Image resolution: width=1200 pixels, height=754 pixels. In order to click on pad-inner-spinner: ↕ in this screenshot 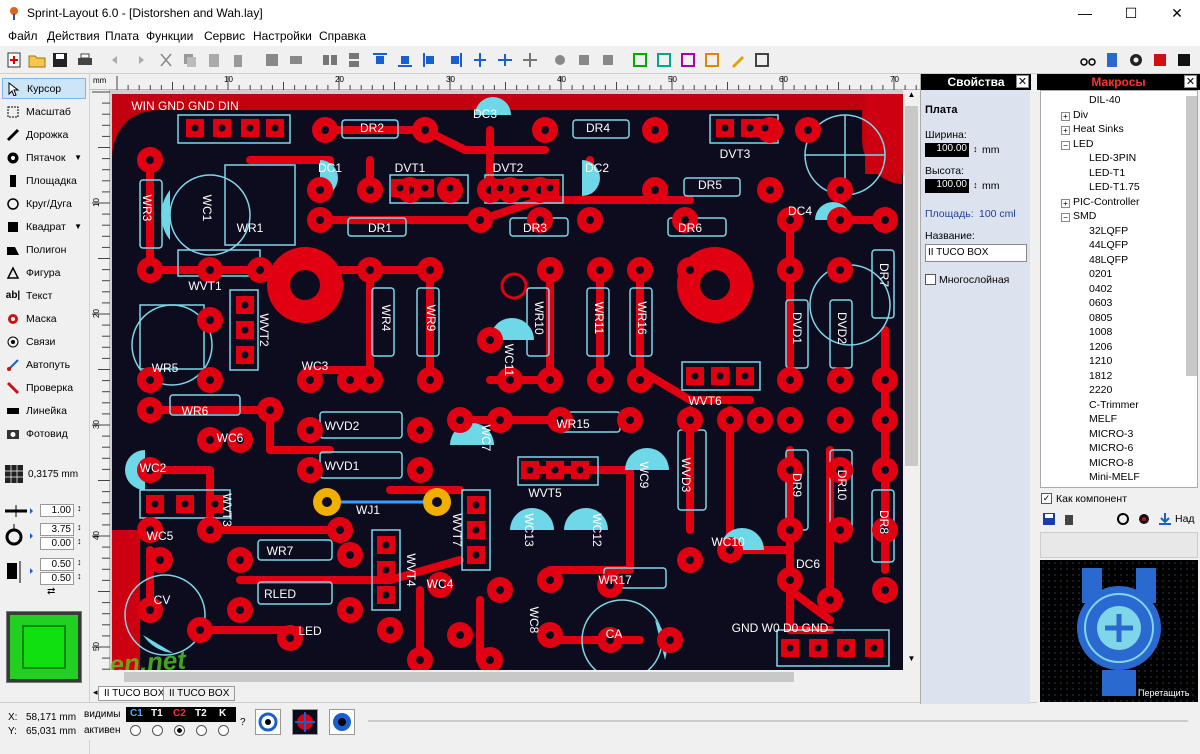, I will do `click(79, 541)`.